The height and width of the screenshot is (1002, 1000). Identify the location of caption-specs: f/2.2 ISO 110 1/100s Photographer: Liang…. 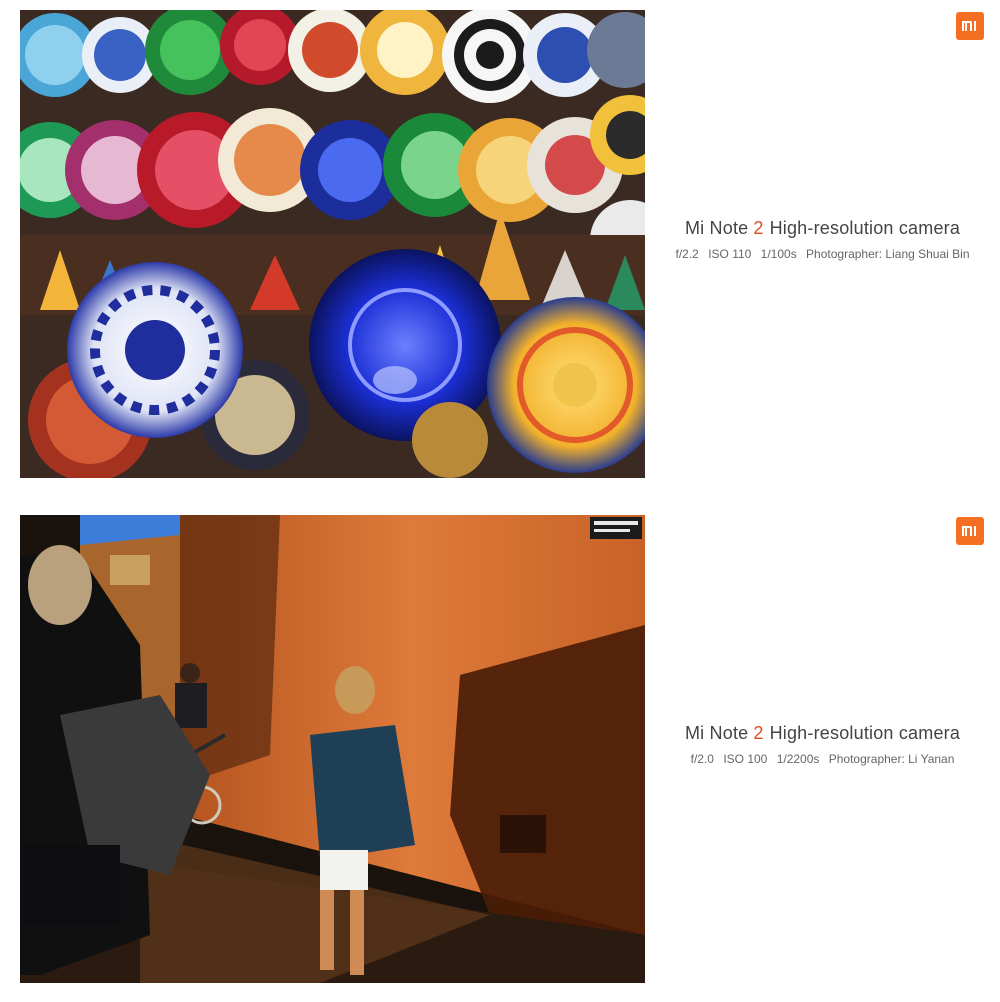
(822, 254).